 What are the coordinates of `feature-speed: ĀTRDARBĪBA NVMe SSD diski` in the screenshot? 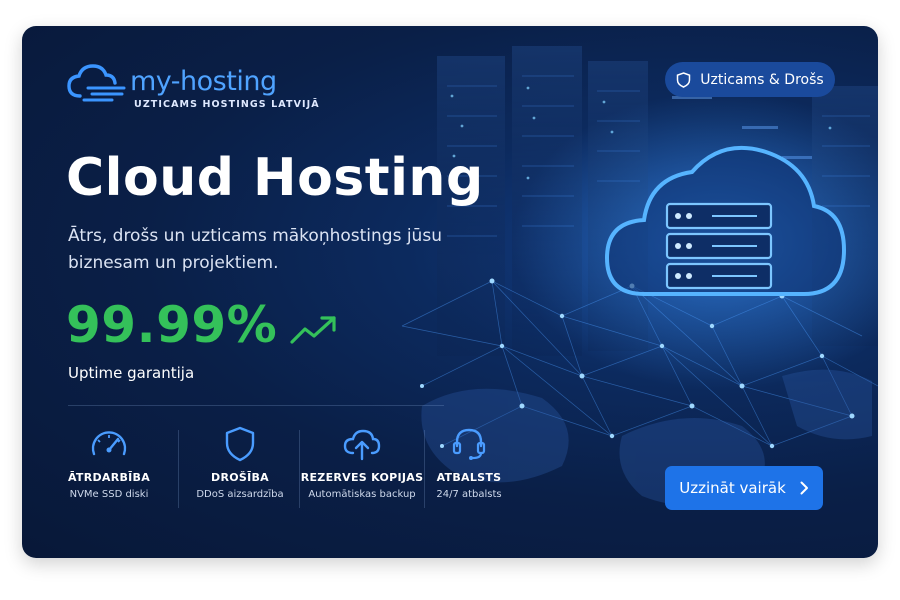 It's located at (109, 467).